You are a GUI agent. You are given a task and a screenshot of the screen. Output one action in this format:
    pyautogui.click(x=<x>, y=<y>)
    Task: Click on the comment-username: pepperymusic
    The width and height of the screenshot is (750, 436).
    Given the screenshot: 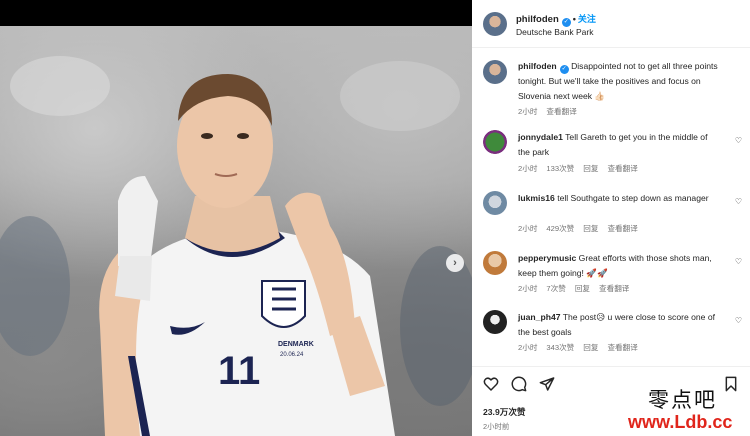 What is the action you would take?
    pyautogui.click(x=547, y=258)
    